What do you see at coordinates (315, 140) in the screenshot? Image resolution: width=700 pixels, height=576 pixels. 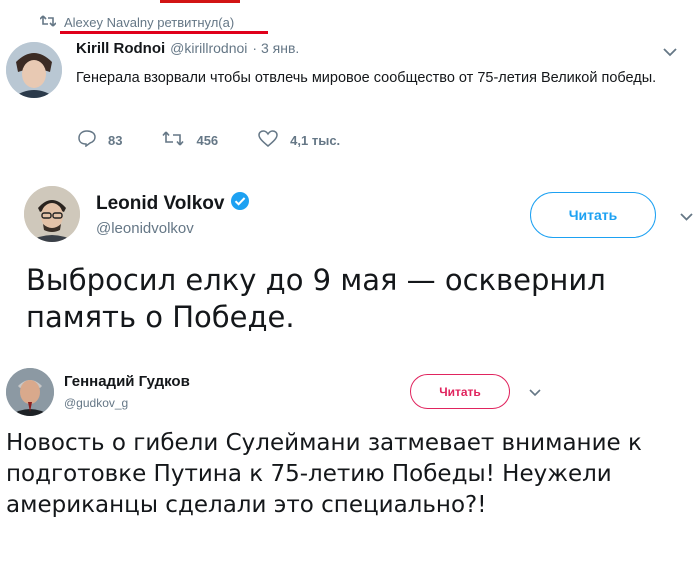 I see `like-count: 4,1 тыс.` at bounding box center [315, 140].